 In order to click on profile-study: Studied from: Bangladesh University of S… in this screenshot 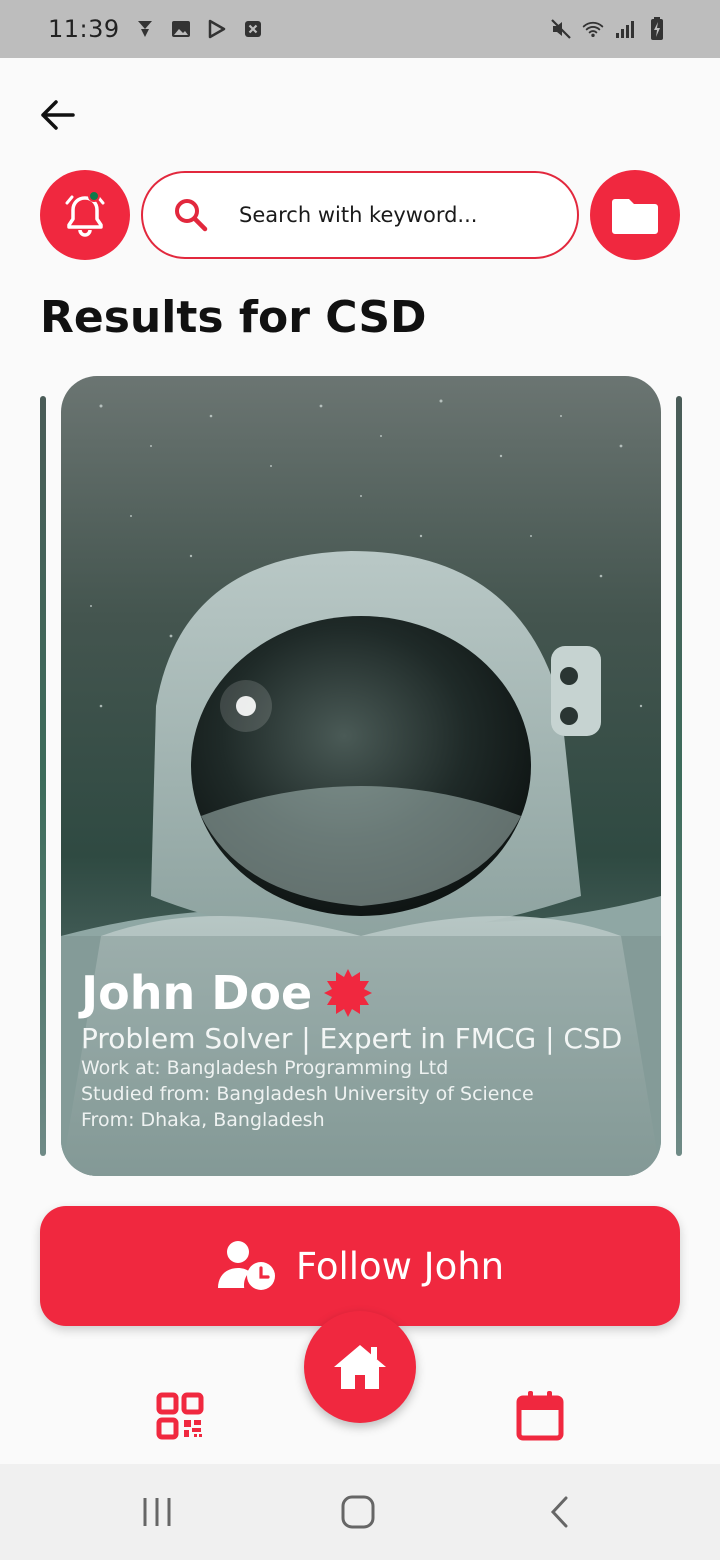, I will do `click(307, 1094)`.